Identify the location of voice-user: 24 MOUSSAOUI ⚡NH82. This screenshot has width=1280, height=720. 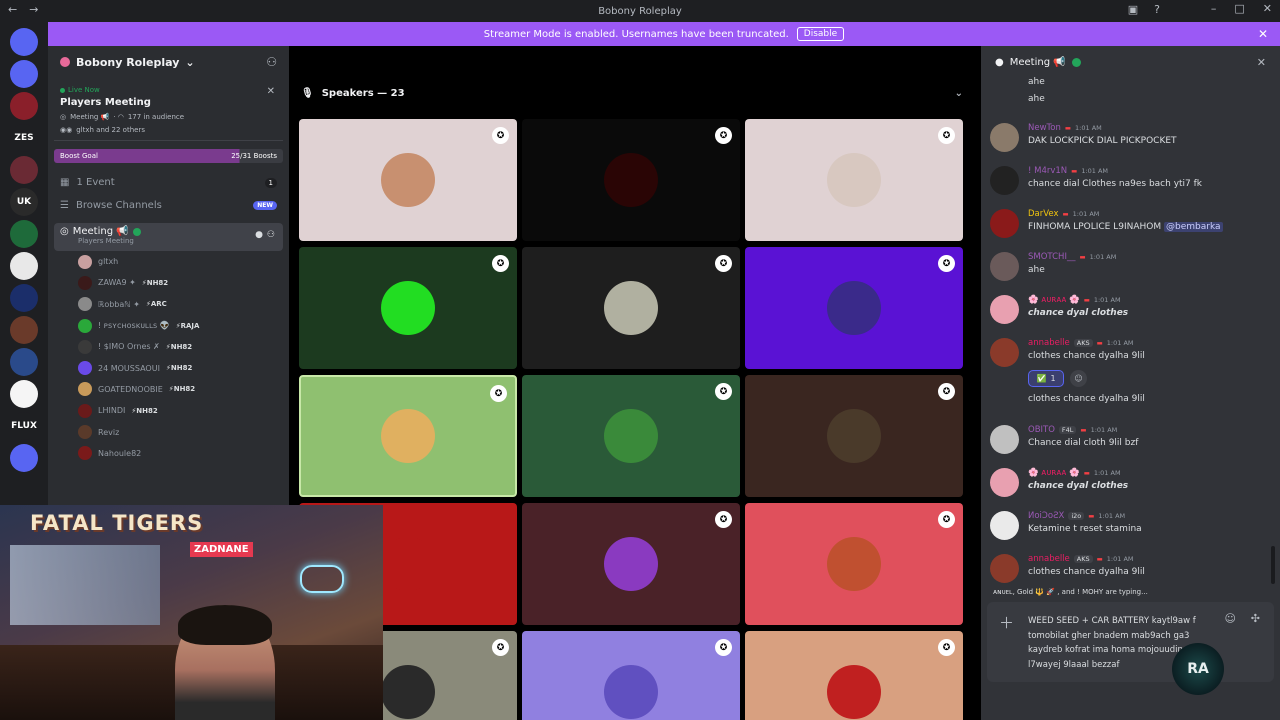
(168, 367).